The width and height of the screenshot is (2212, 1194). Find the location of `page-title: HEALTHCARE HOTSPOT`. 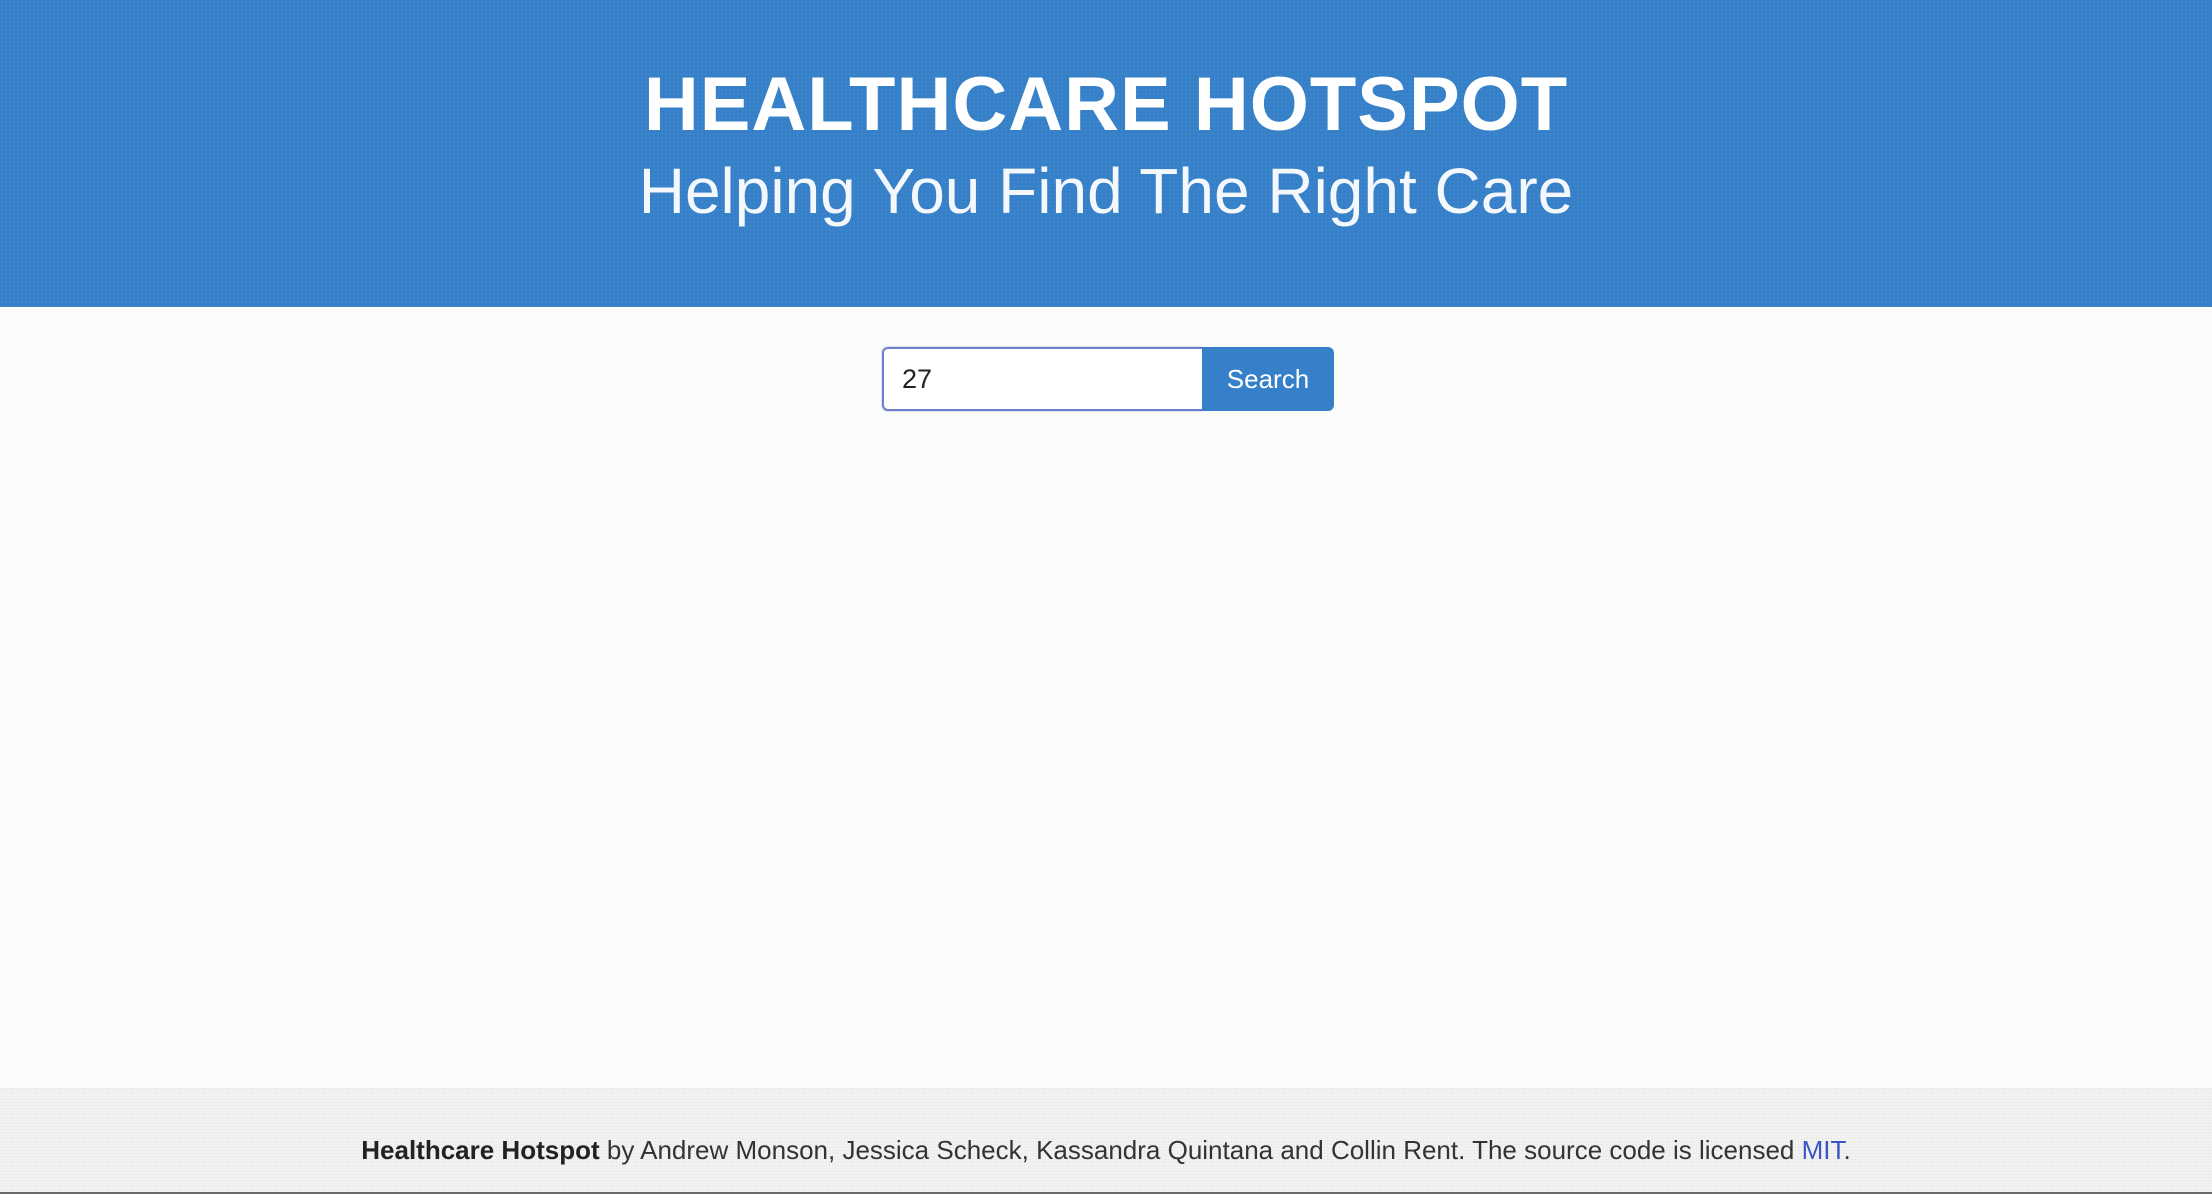

page-title: HEALTHCARE HOTSPOT is located at coordinates (1106, 104).